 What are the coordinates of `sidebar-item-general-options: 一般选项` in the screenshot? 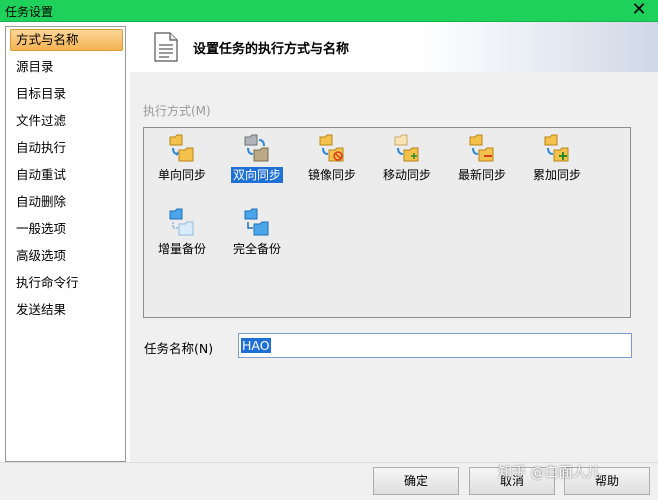 It's located at (66, 229).